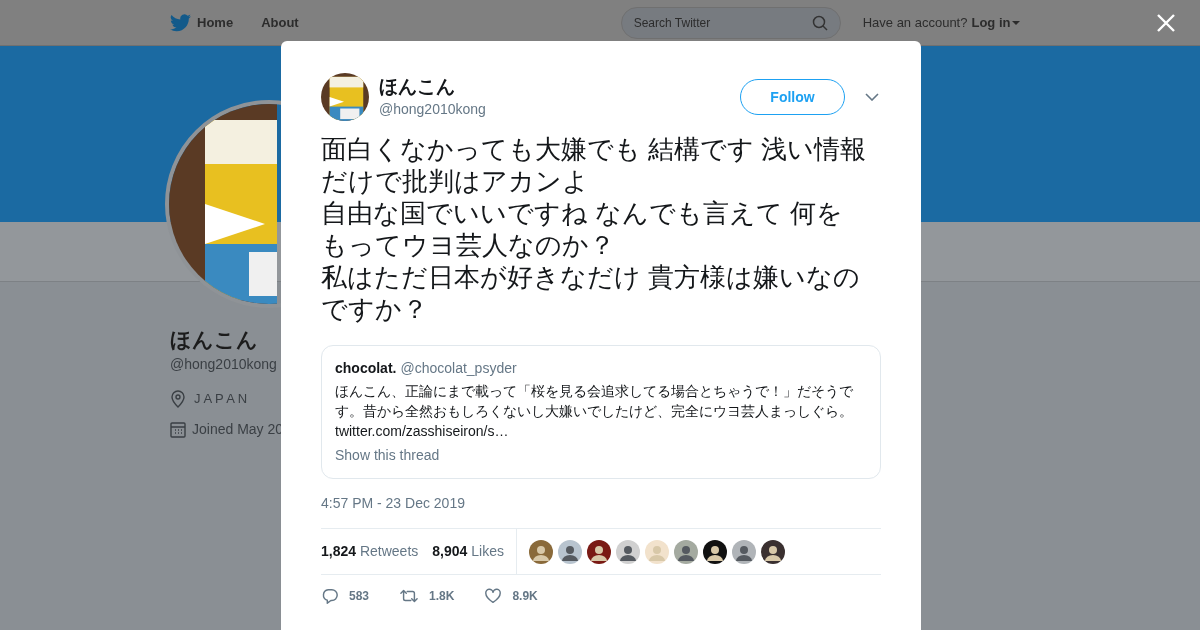 Image resolution: width=1200 pixels, height=630 pixels. I want to click on profile-handle: @hong2010kong, so click(224, 364).